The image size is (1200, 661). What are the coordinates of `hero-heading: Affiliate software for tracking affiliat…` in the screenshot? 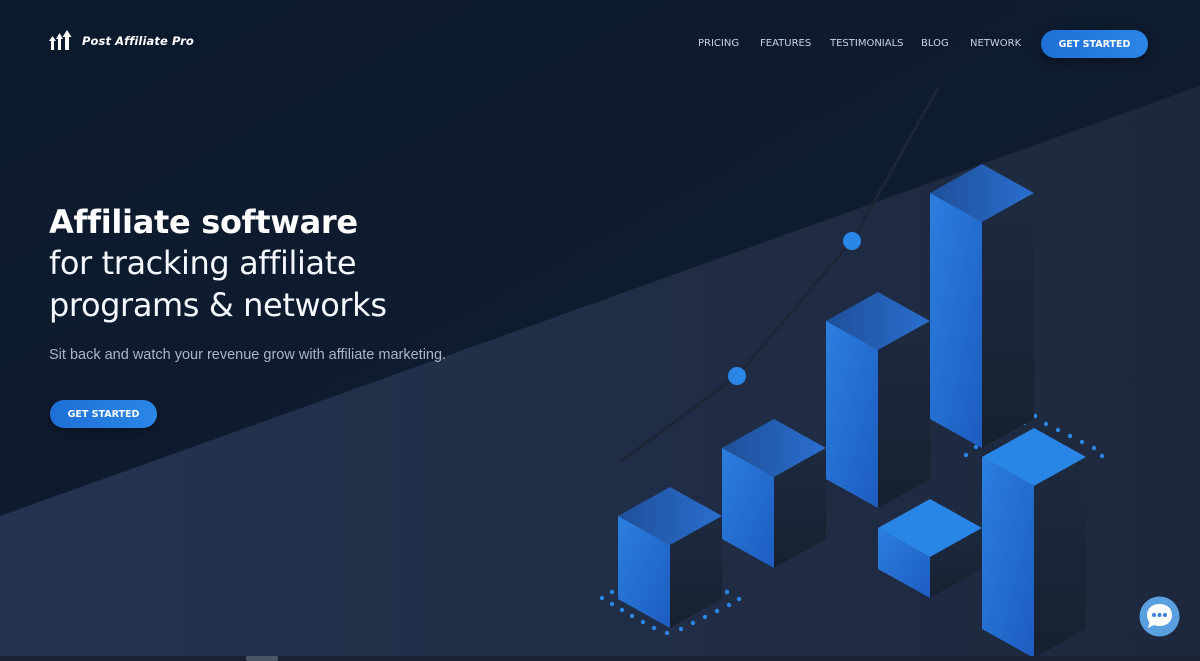 It's located at (309, 264).